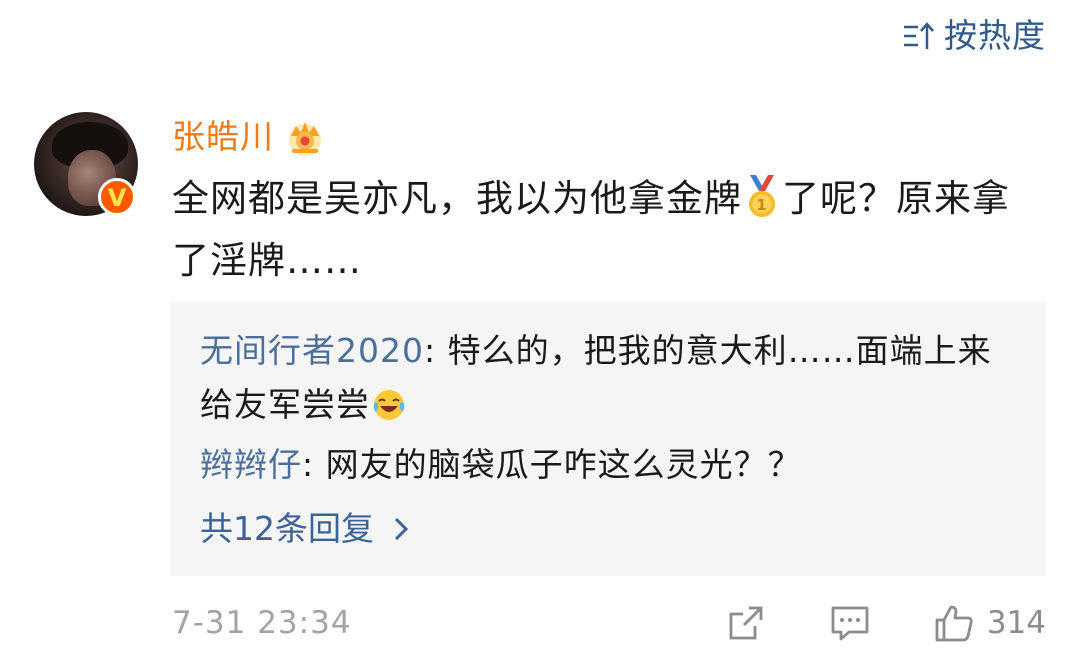 This screenshot has height=664, width=1080. I want to click on reply-item: 无间行者2020: 特么的，把我的意大利……面端上来给友军尝尝, so click(608, 378).